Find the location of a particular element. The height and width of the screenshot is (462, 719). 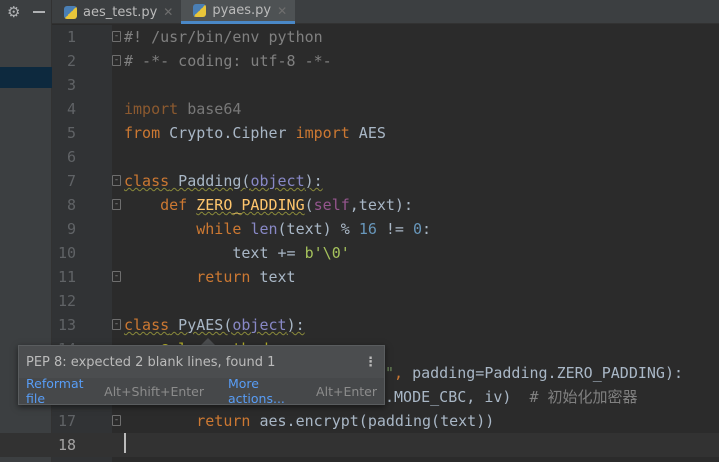

string: " is located at coordinates (390, 373).